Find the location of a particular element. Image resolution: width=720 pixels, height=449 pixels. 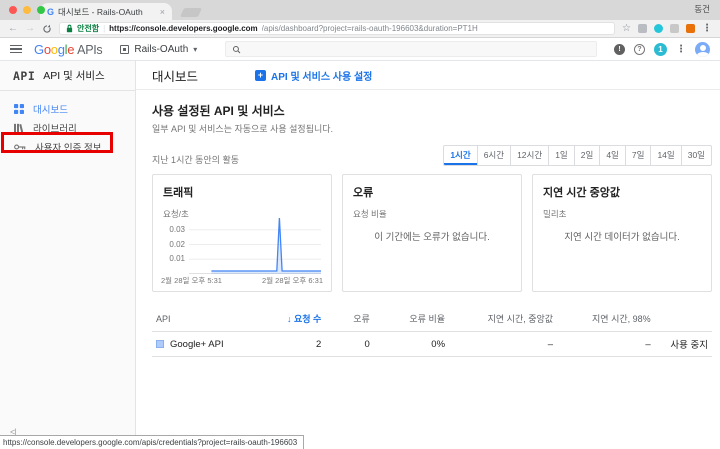

window-minimize-button is located at coordinates (27, 10).